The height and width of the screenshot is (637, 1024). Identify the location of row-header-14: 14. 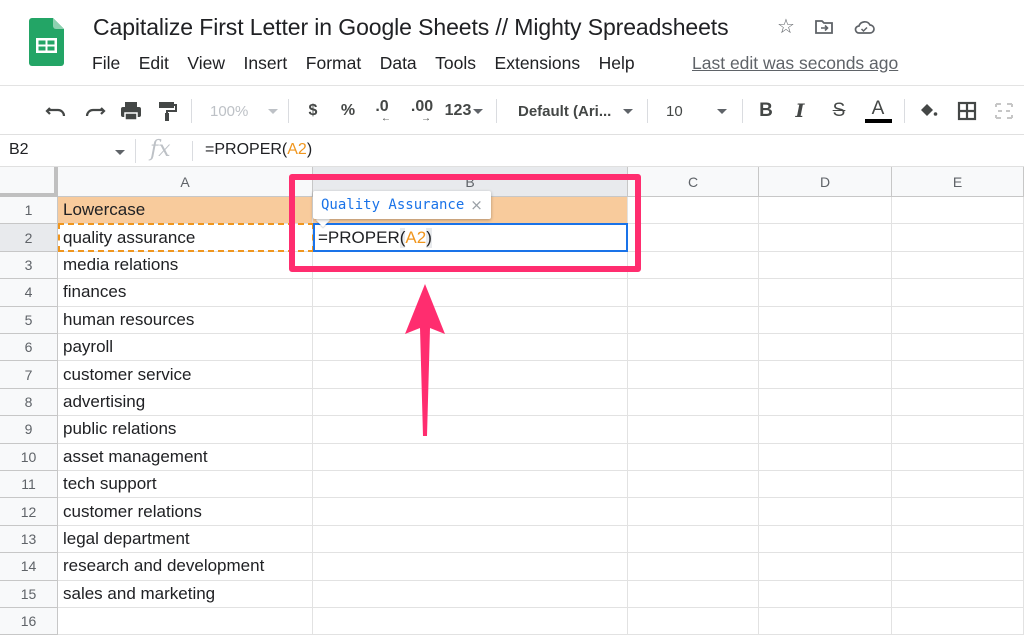
(29, 567).